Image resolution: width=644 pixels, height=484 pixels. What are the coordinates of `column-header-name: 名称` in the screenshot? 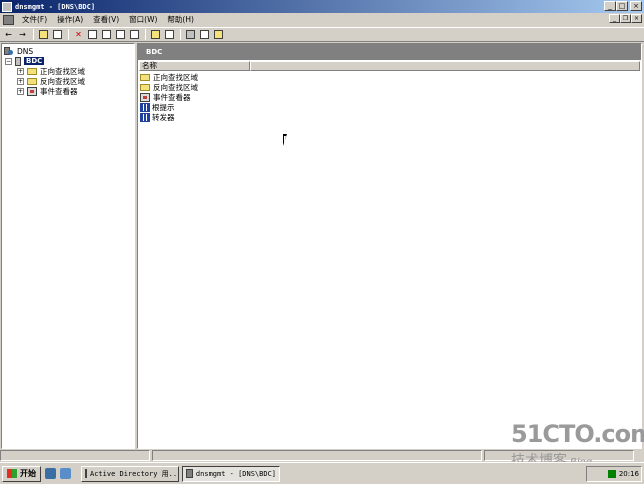 It's located at (194, 66).